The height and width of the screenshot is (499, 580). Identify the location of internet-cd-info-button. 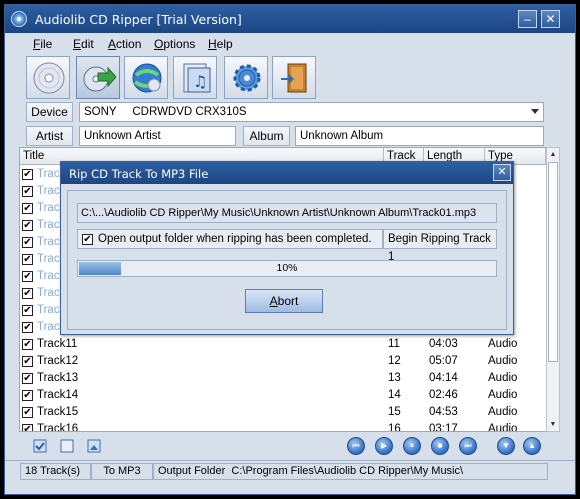
(146, 77).